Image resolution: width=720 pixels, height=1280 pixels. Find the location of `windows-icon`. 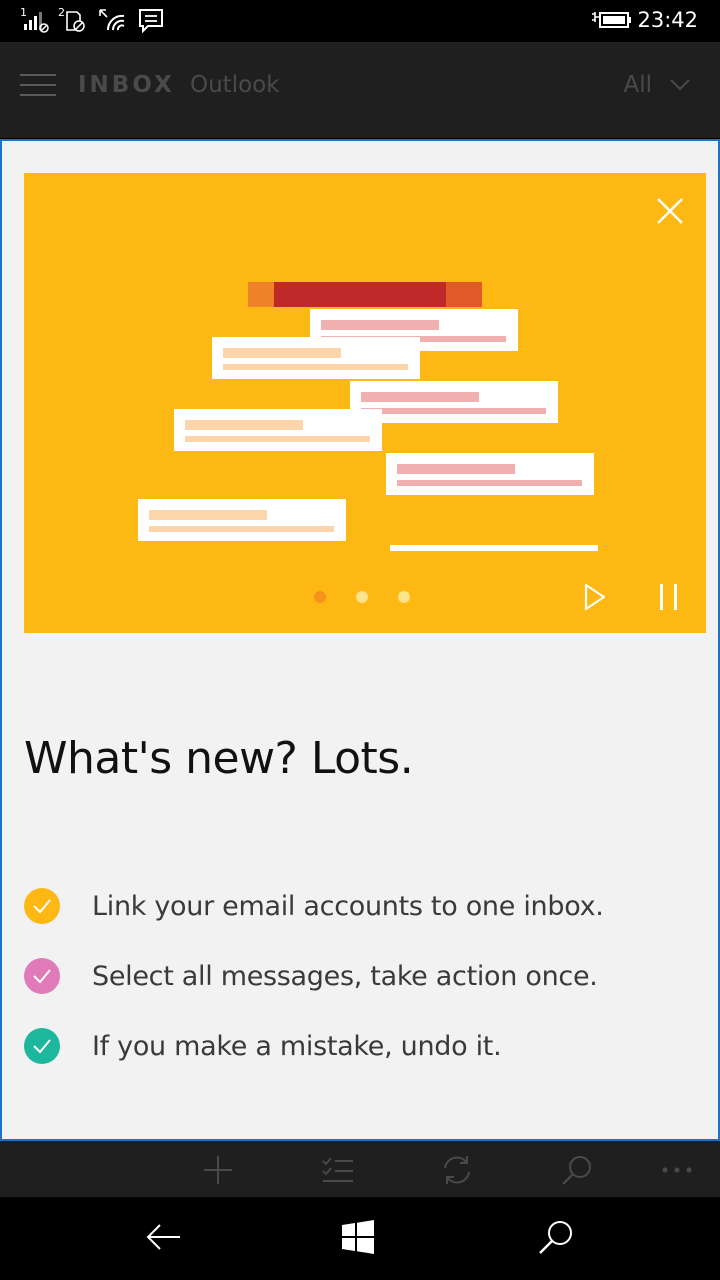

windows-icon is located at coordinates (358, 1237).